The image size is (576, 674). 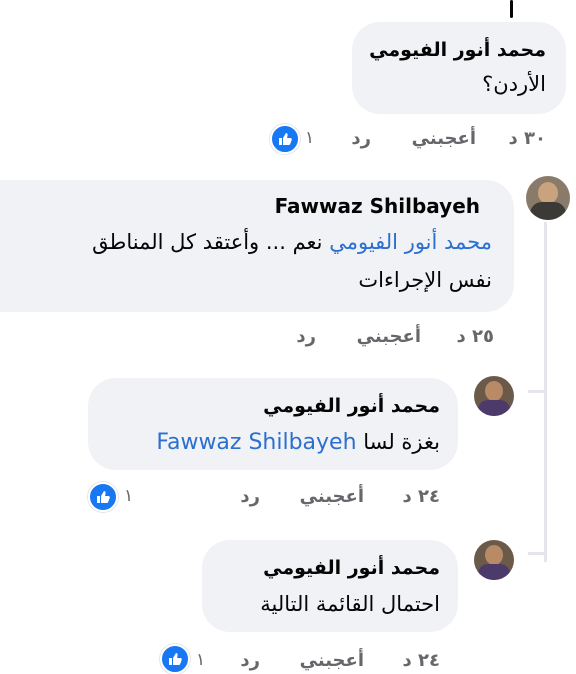 I want to click on comment-text-line: بغزة لسا Fawwaz Shilbayeh, so click(x=298, y=442).